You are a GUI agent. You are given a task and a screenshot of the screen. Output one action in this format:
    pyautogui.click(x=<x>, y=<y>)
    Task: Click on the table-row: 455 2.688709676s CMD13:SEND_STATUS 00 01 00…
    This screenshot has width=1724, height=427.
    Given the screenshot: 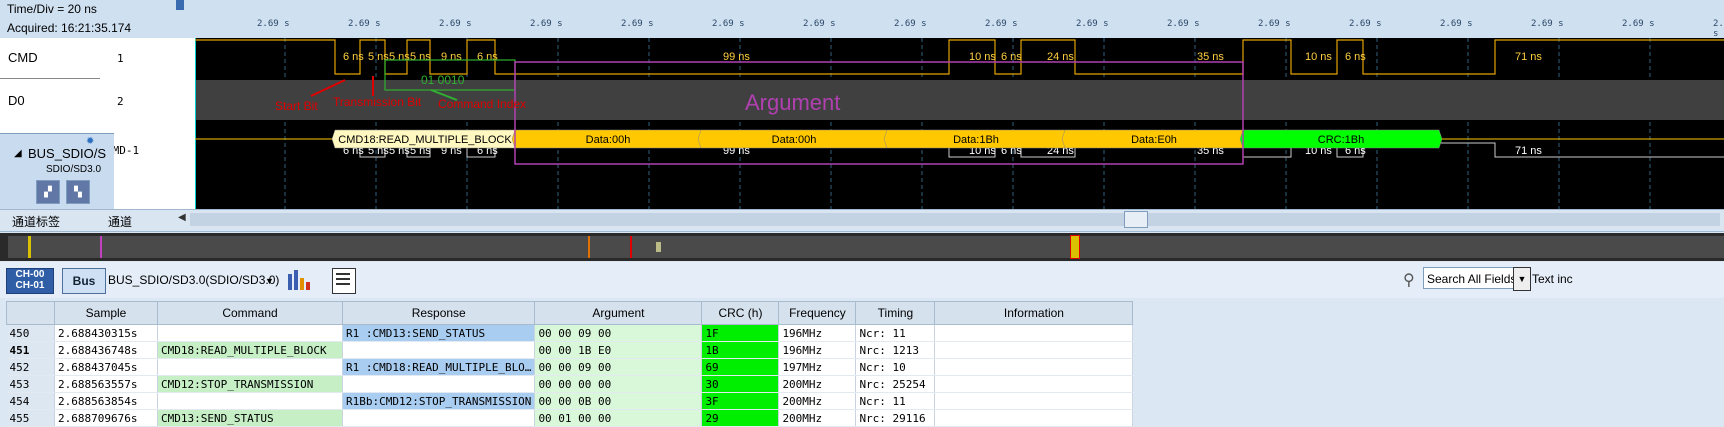 What is the action you would take?
    pyautogui.click(x=570, y=418)
    